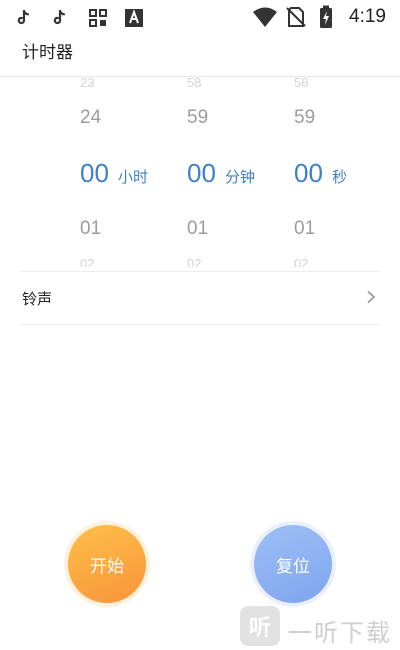 The image size is (400, 650). What do you see at coordinates (198, 117) in the screenshot?
I see `minutes-above1: 59` at bounding box center [198, 117].